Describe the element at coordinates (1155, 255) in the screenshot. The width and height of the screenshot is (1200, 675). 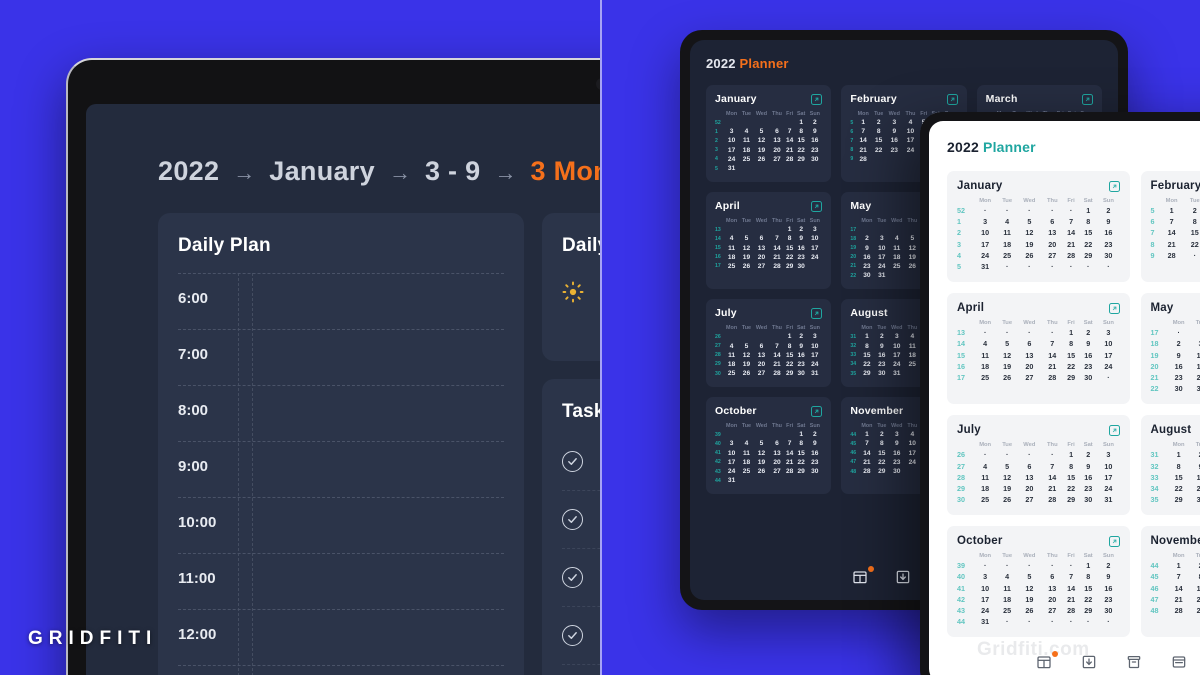
I see `week-number: 9` at that location.